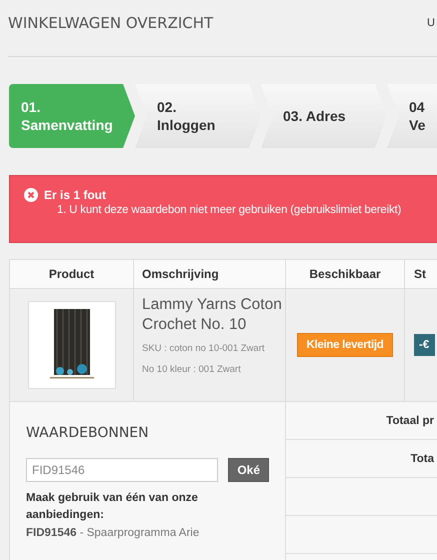 This screenshot has width=437, height=560. I want to click on checkout-step-tab: 02. Inloggen, so click(198, 116).